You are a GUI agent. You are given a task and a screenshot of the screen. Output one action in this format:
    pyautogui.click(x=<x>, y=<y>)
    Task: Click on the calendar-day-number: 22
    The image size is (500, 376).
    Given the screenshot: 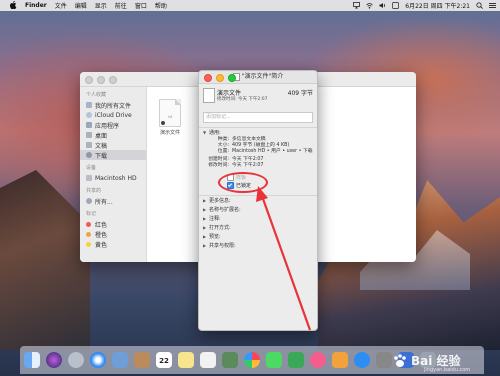 What is the action you would take?
    pyautogui.click(x=164, y=361)
    